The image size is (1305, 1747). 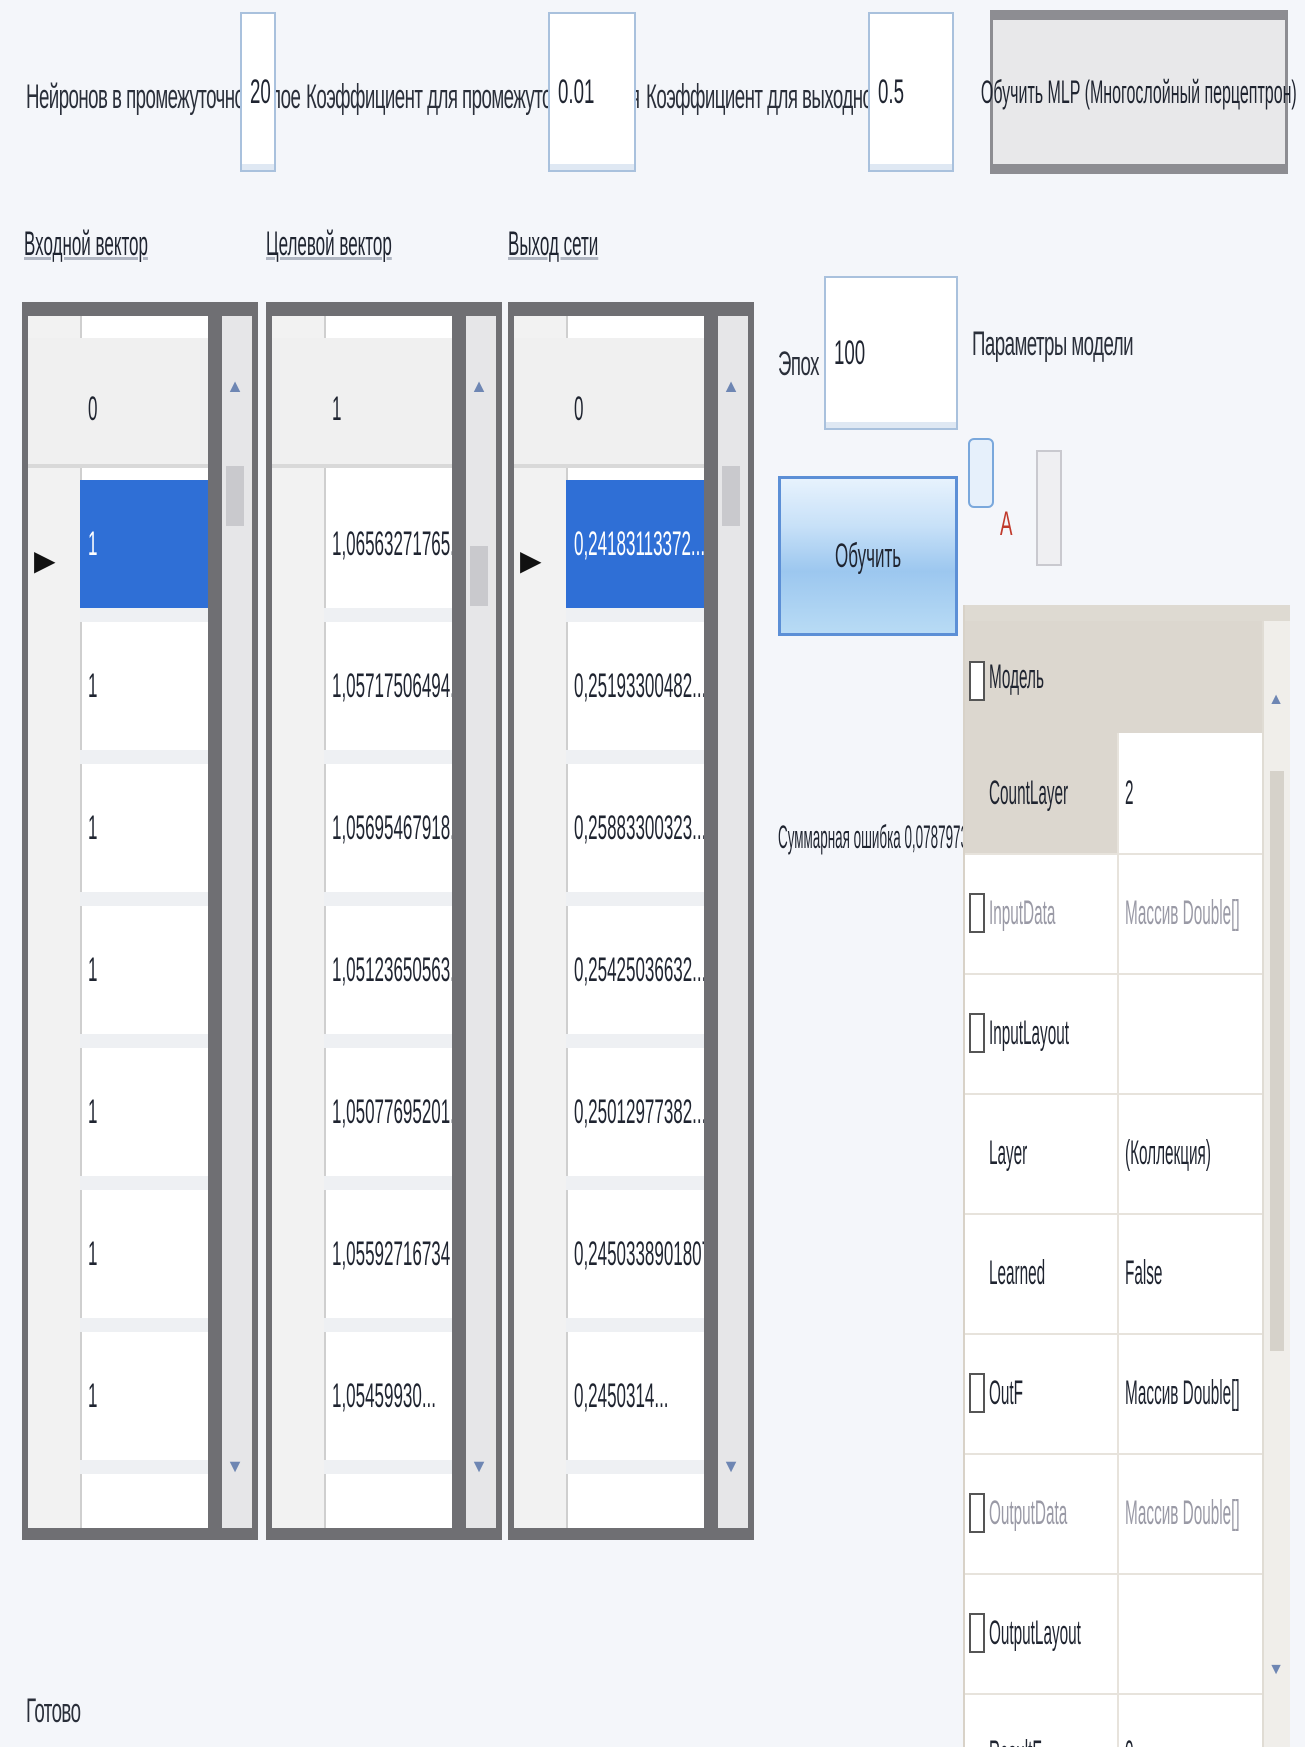 What do you see at coordinates (1113, 794) in the screenshot?
I see `property-row: CountLayer 2` at bounding box center [1113, 794].